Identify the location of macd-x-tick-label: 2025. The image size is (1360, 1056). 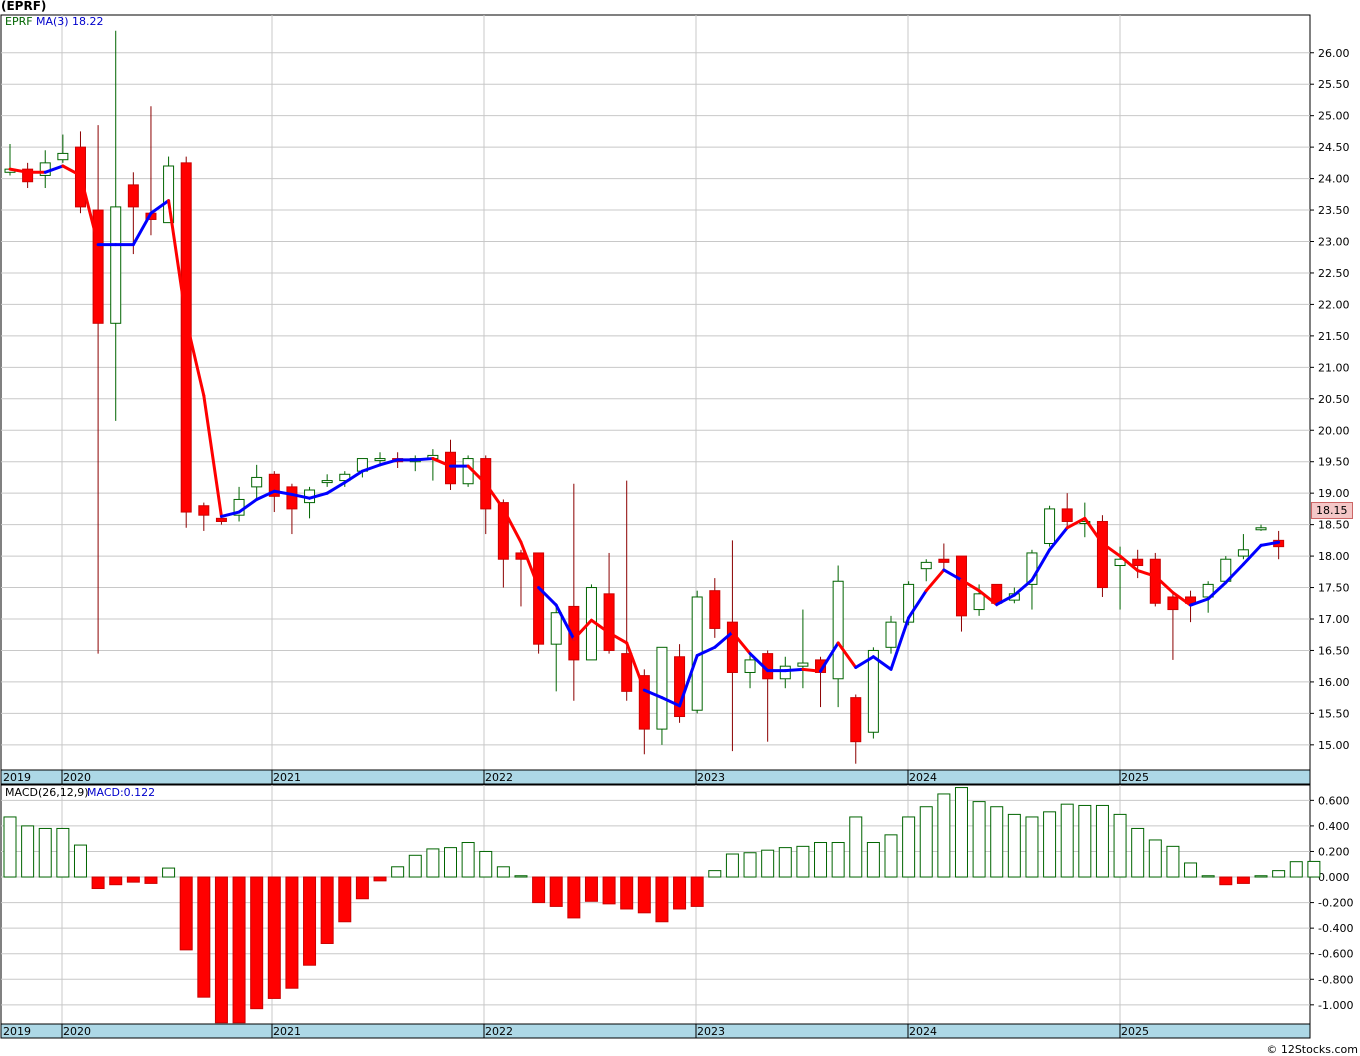
(1135, 1031).